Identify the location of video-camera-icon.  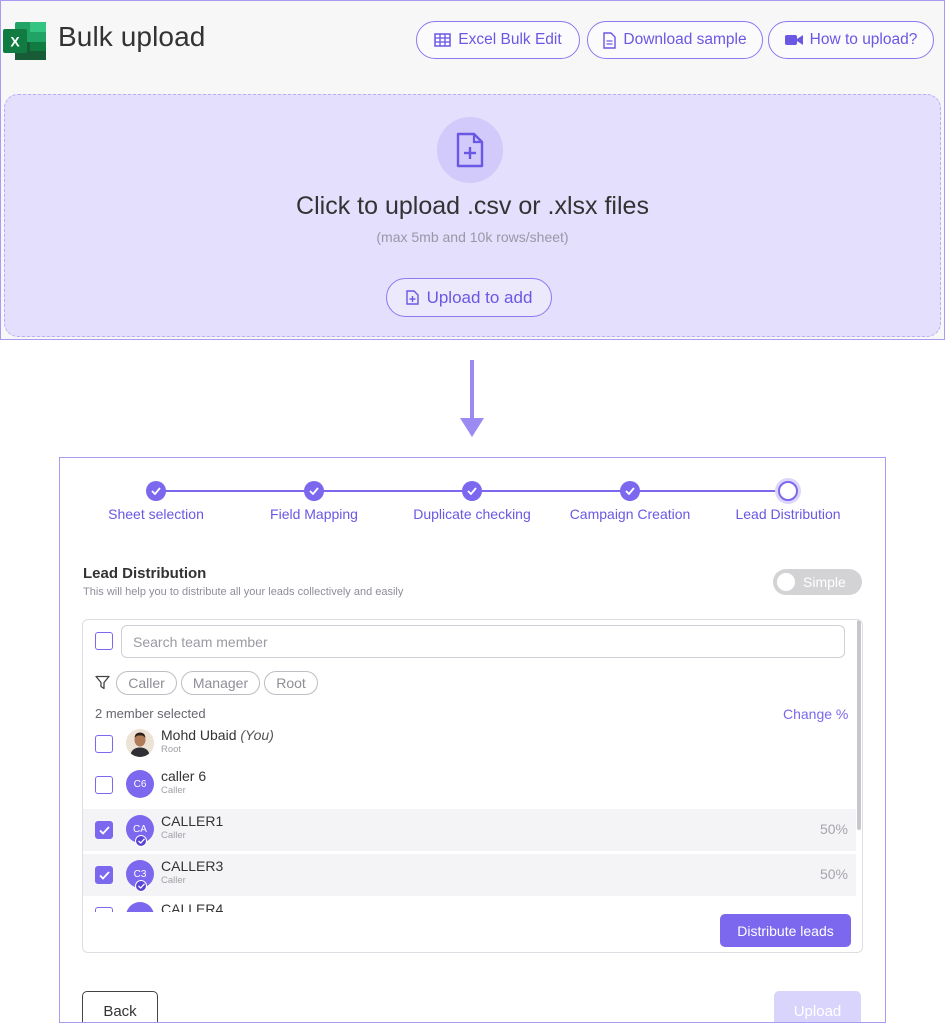
(793, 40).